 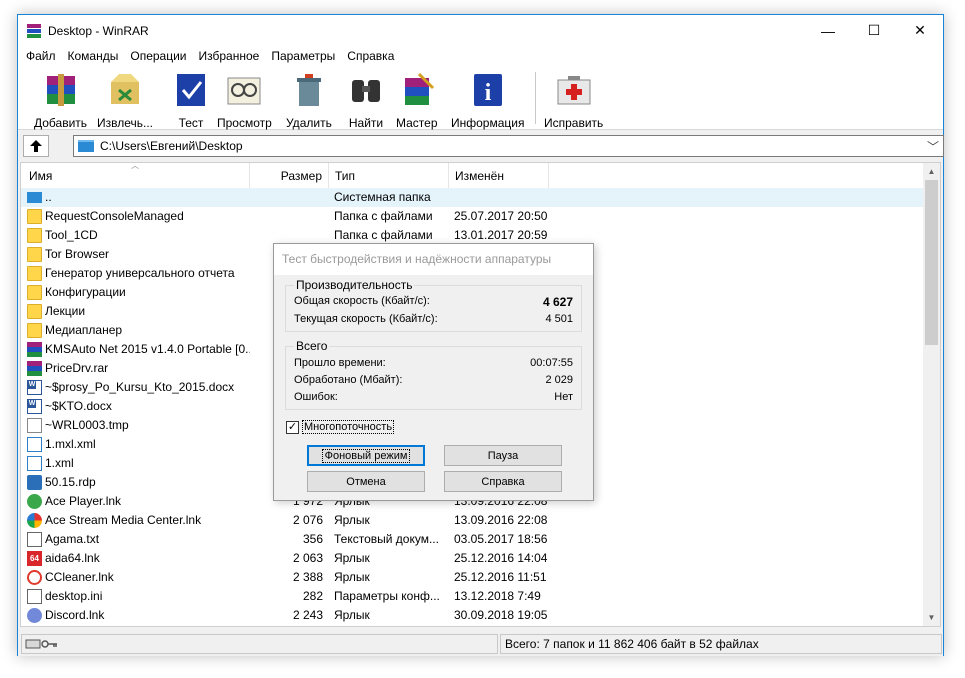 I want to click on file-name: CCleaner.lnk, so click(x=79, y=577).